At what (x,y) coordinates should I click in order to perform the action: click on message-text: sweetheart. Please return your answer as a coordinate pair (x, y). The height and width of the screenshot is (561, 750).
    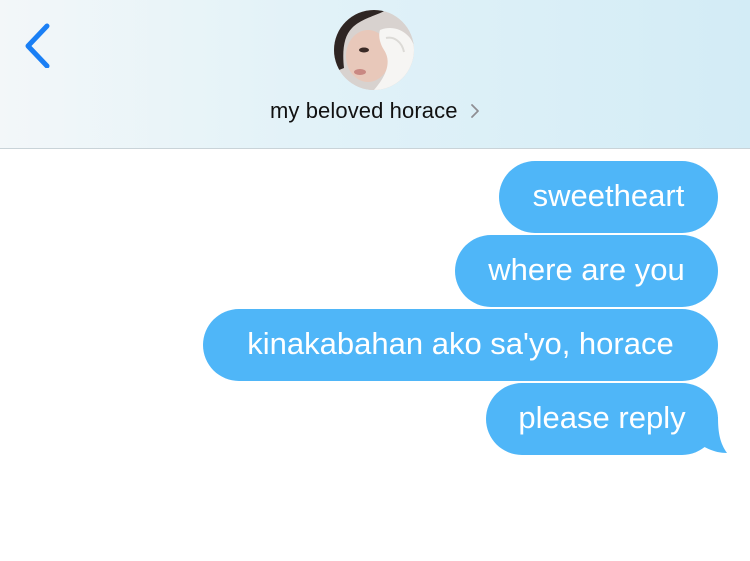
    Looking at the image, I should click on (608, 195).